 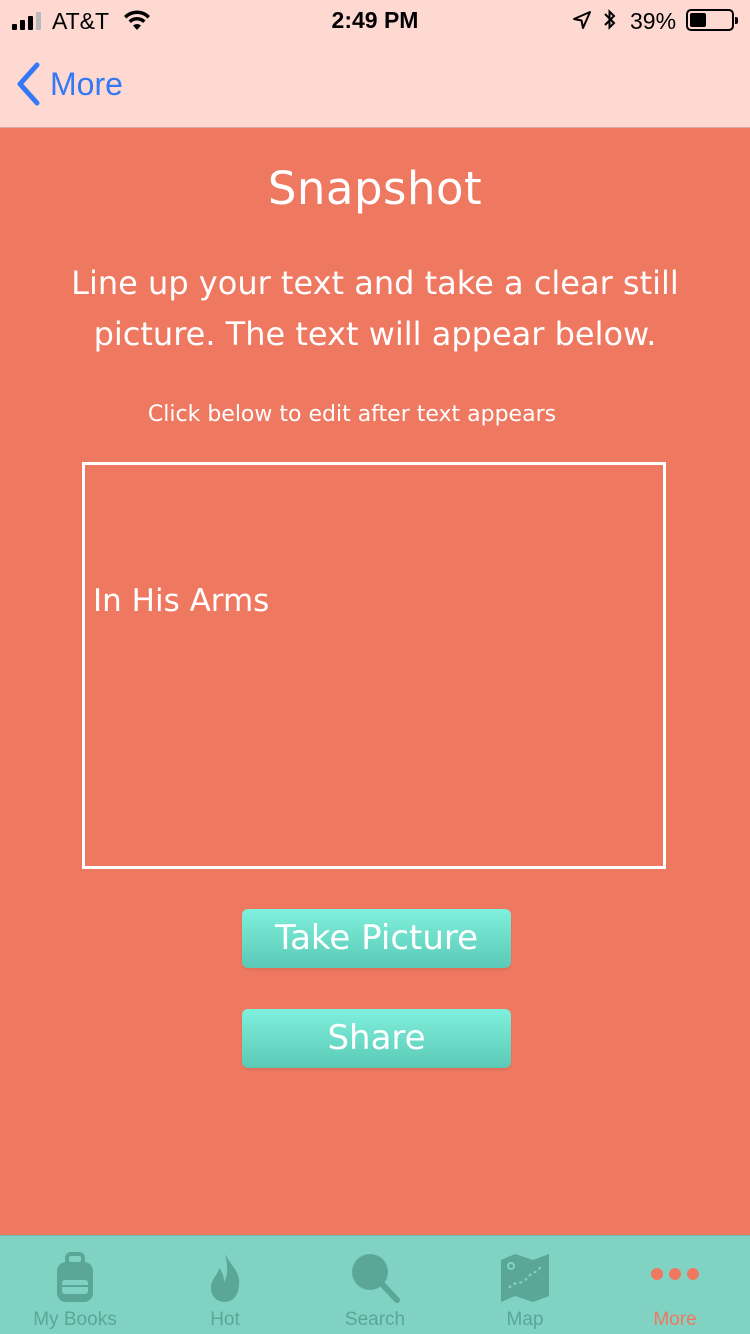 What do you see at coordinates (376, 938) in the screenshot?
I see `take-picture-button: Take Picture` at bounding box center [376, 938].